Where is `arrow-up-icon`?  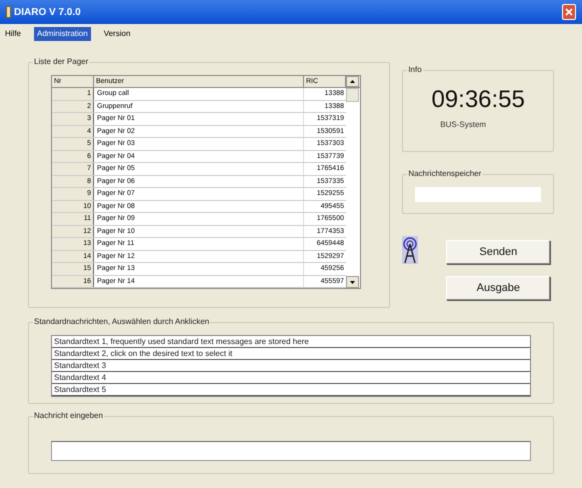
arrow-up-icon is located at coordinates (352, 81).